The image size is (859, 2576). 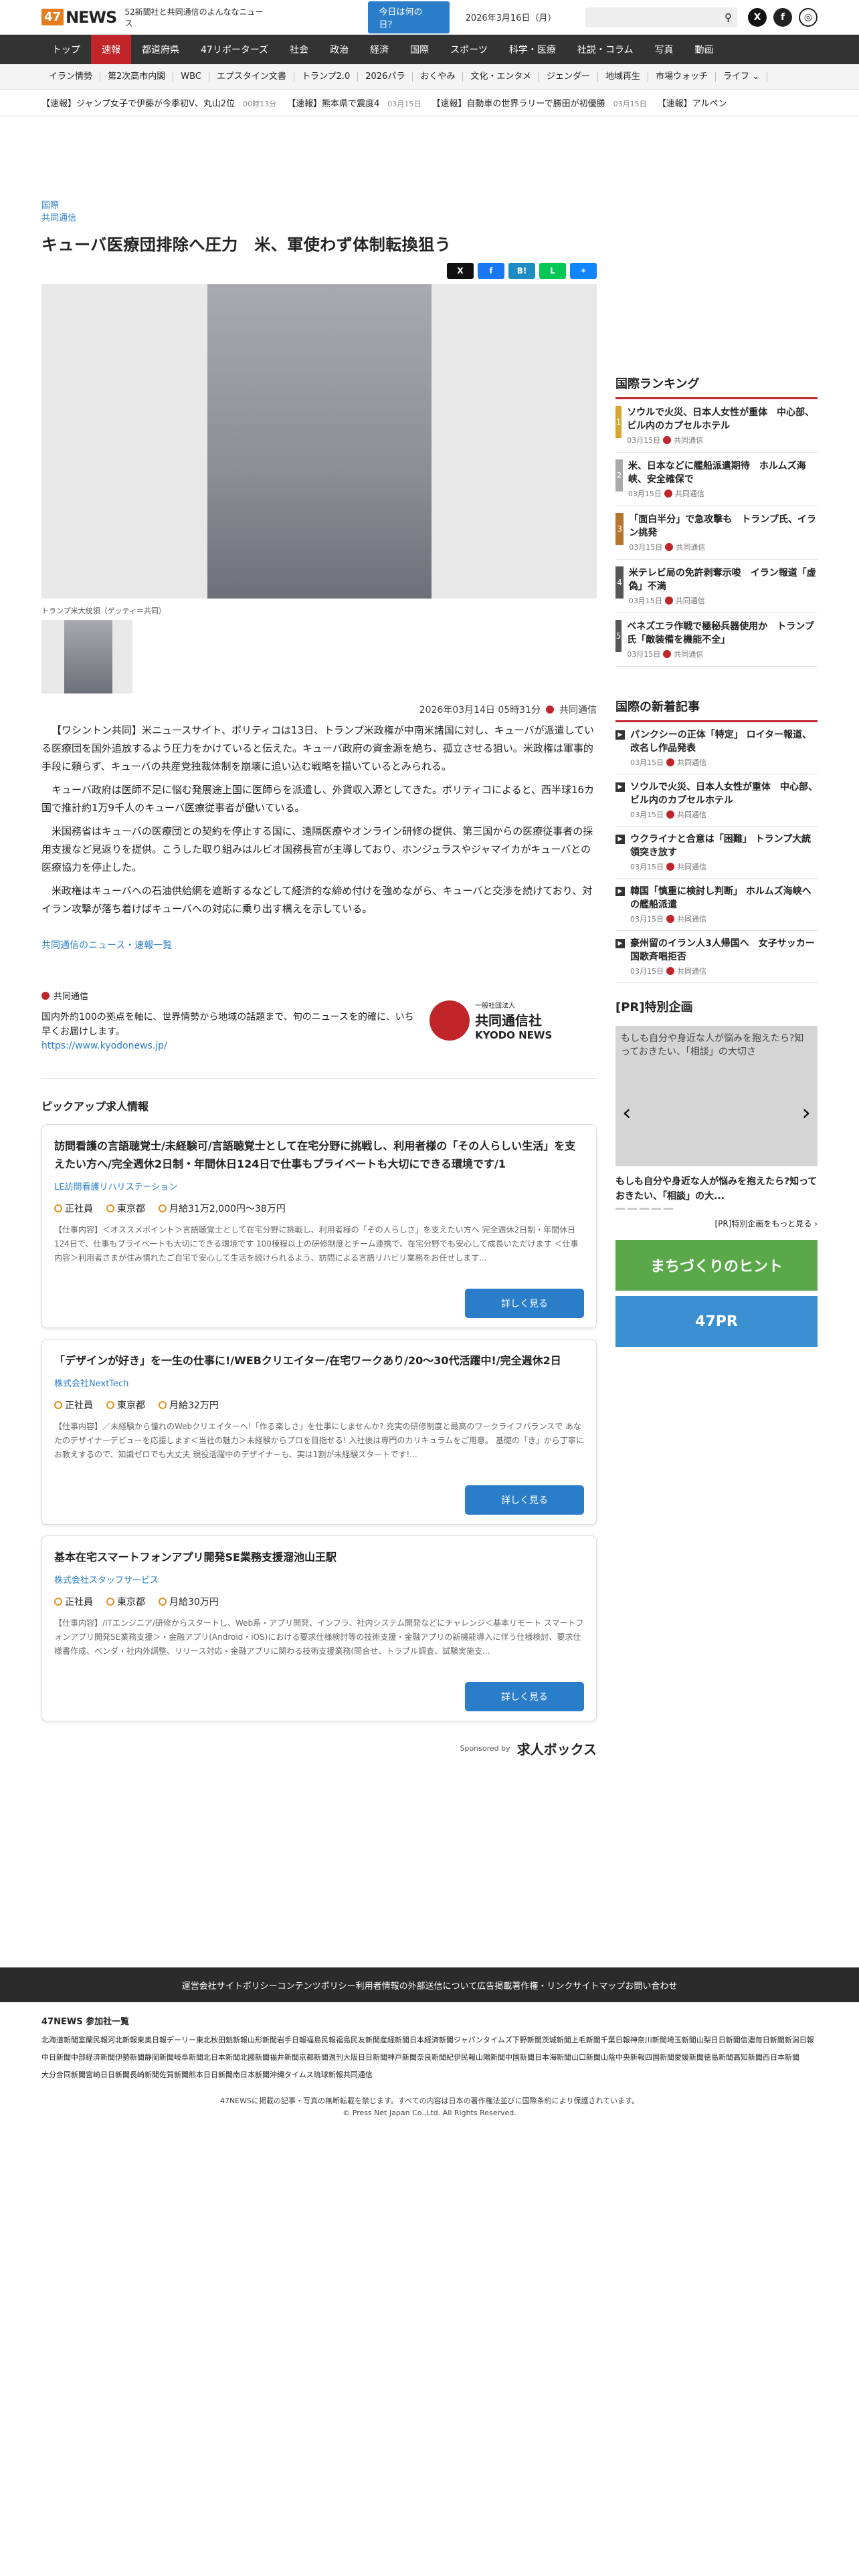 What do you see at coordinates (299, 49) in the screenshot?
I see `nav-item: 社会` at bounding box center [299, 49].